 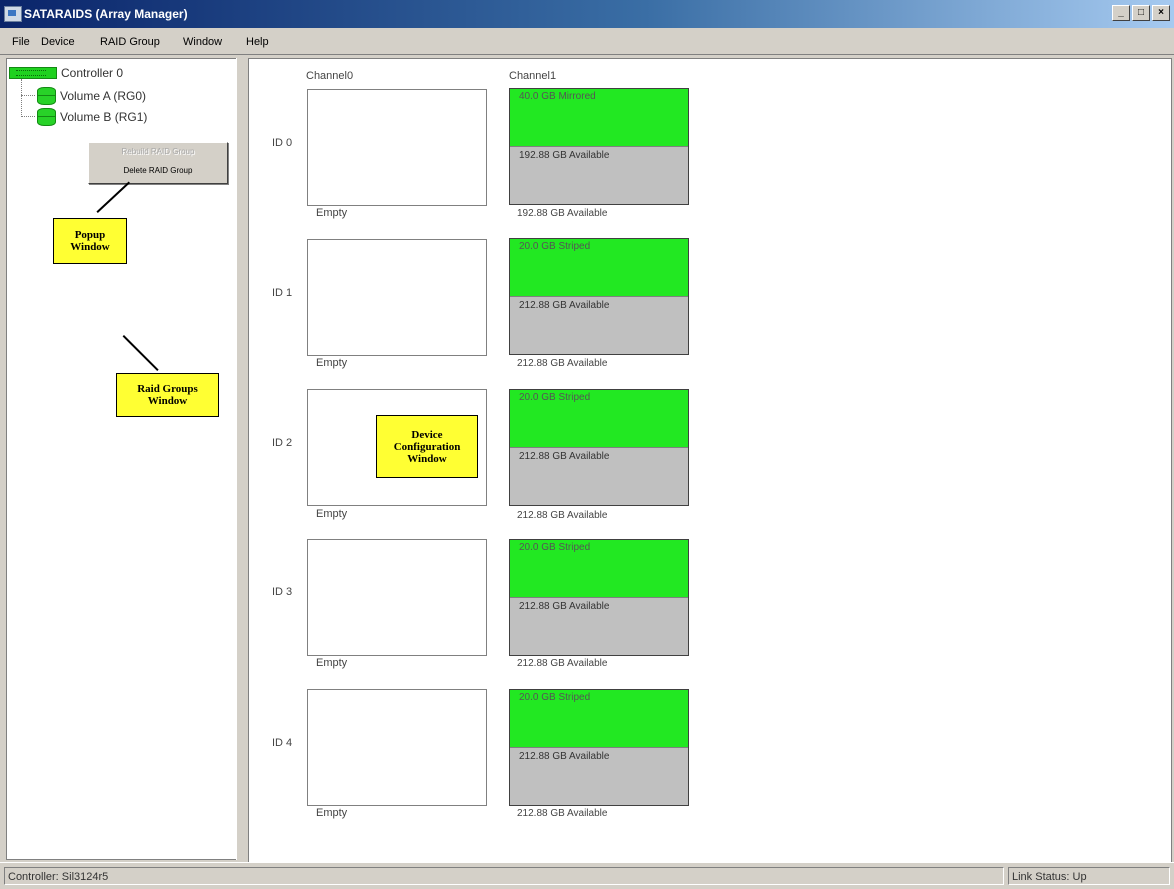 What do you see at coordinates (564, 155) in the screenshot?
I see `disk-free-segment: 192.88 GB Available` at bounding box center [564, 155].